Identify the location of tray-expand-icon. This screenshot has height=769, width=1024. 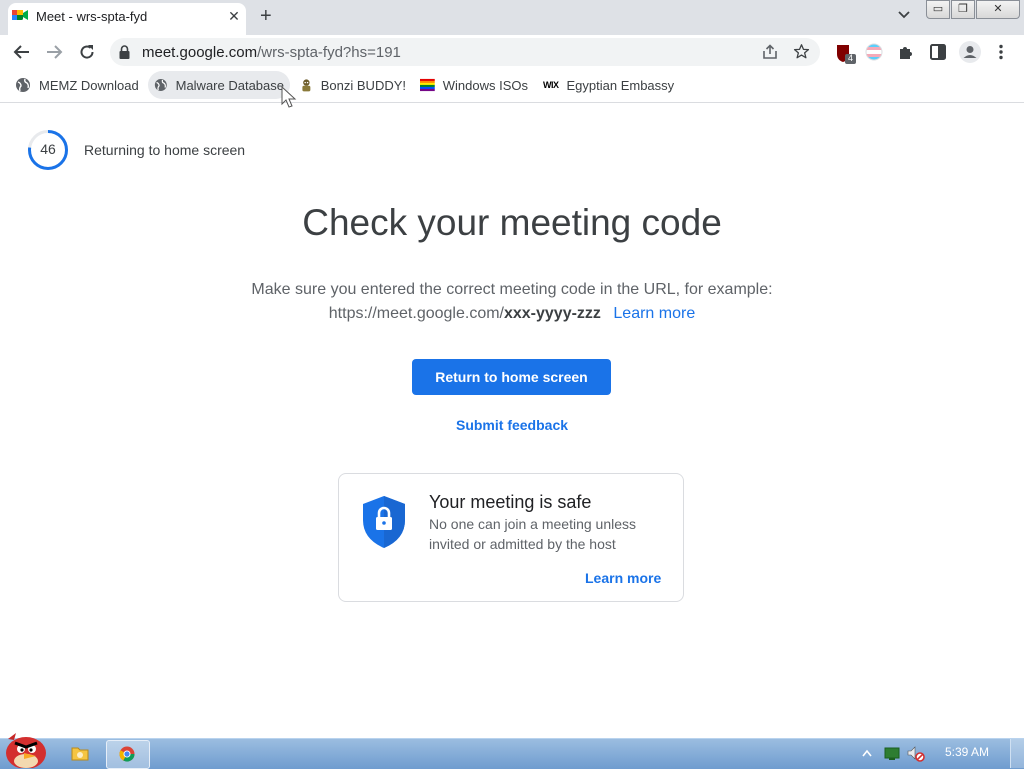
(867, 753).